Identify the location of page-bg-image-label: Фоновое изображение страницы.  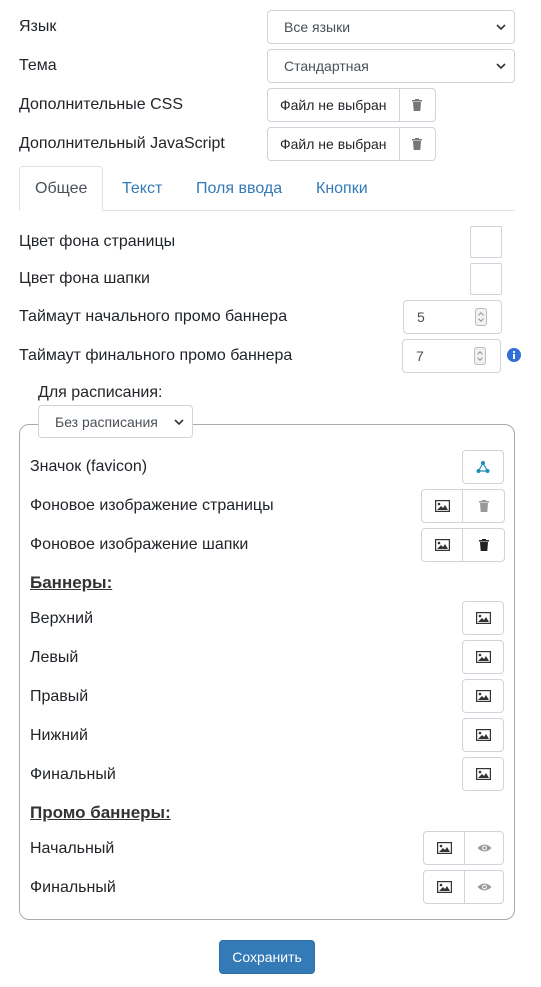
(152, 505).